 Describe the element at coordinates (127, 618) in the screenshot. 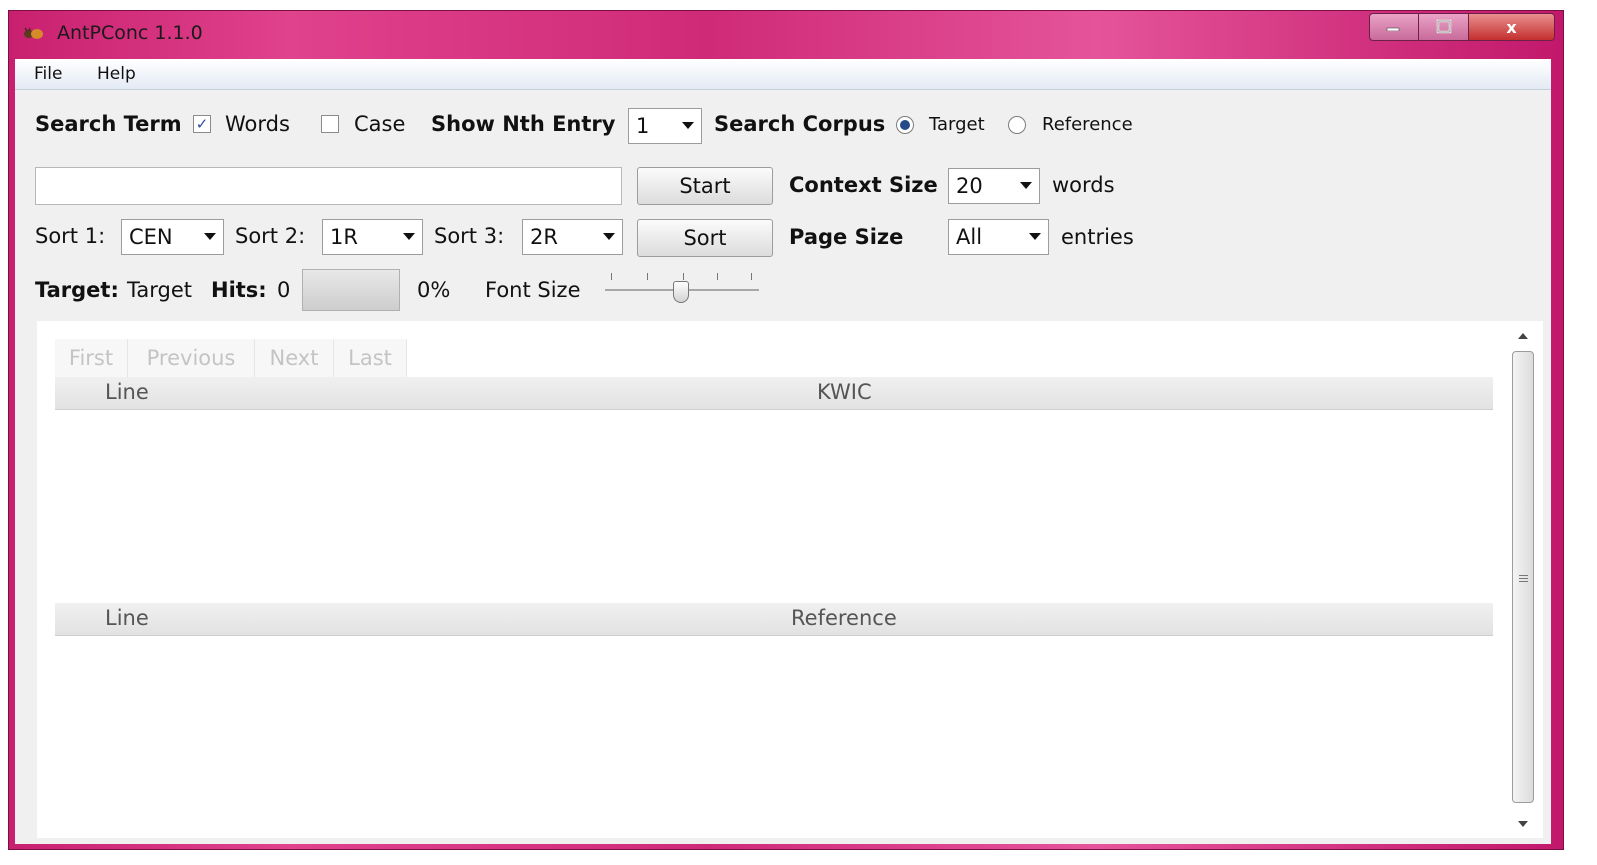

I see `reference-line-column-header: Line` at that location.